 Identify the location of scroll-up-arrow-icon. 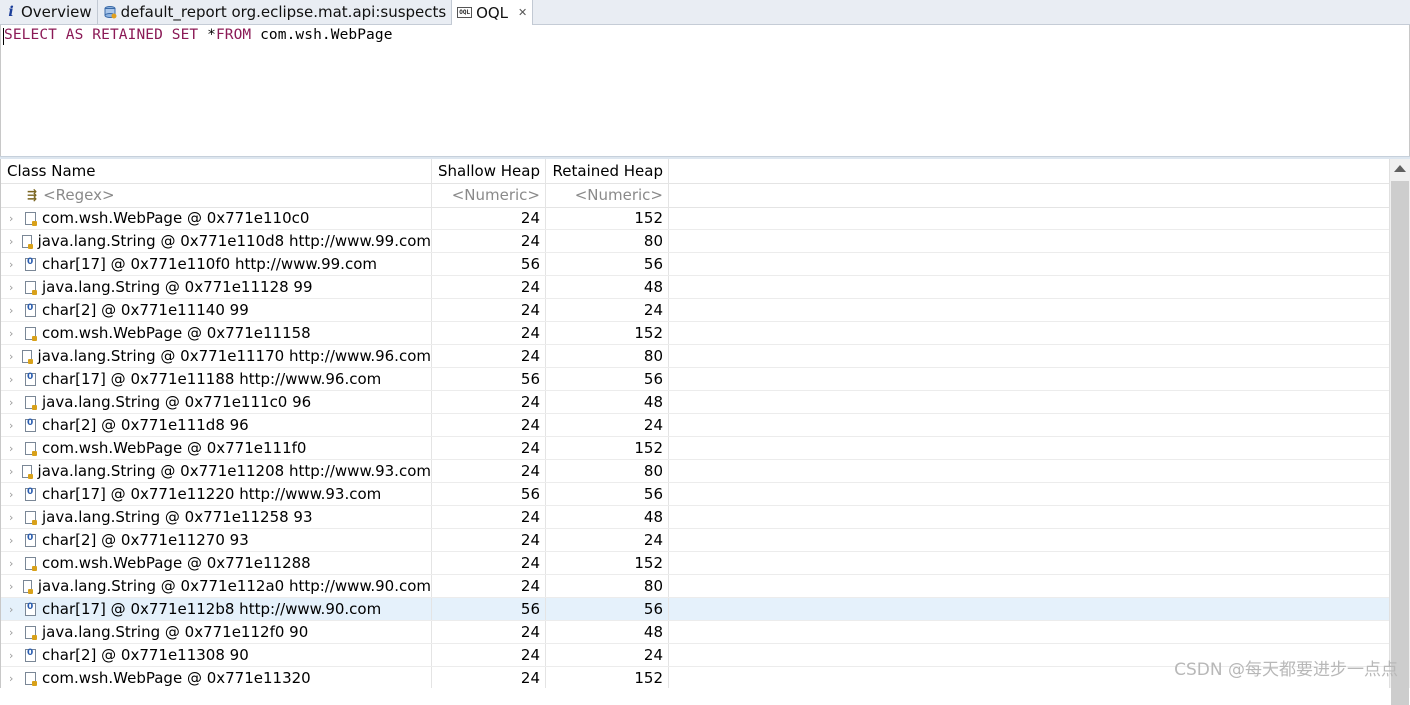
(1400, 168).